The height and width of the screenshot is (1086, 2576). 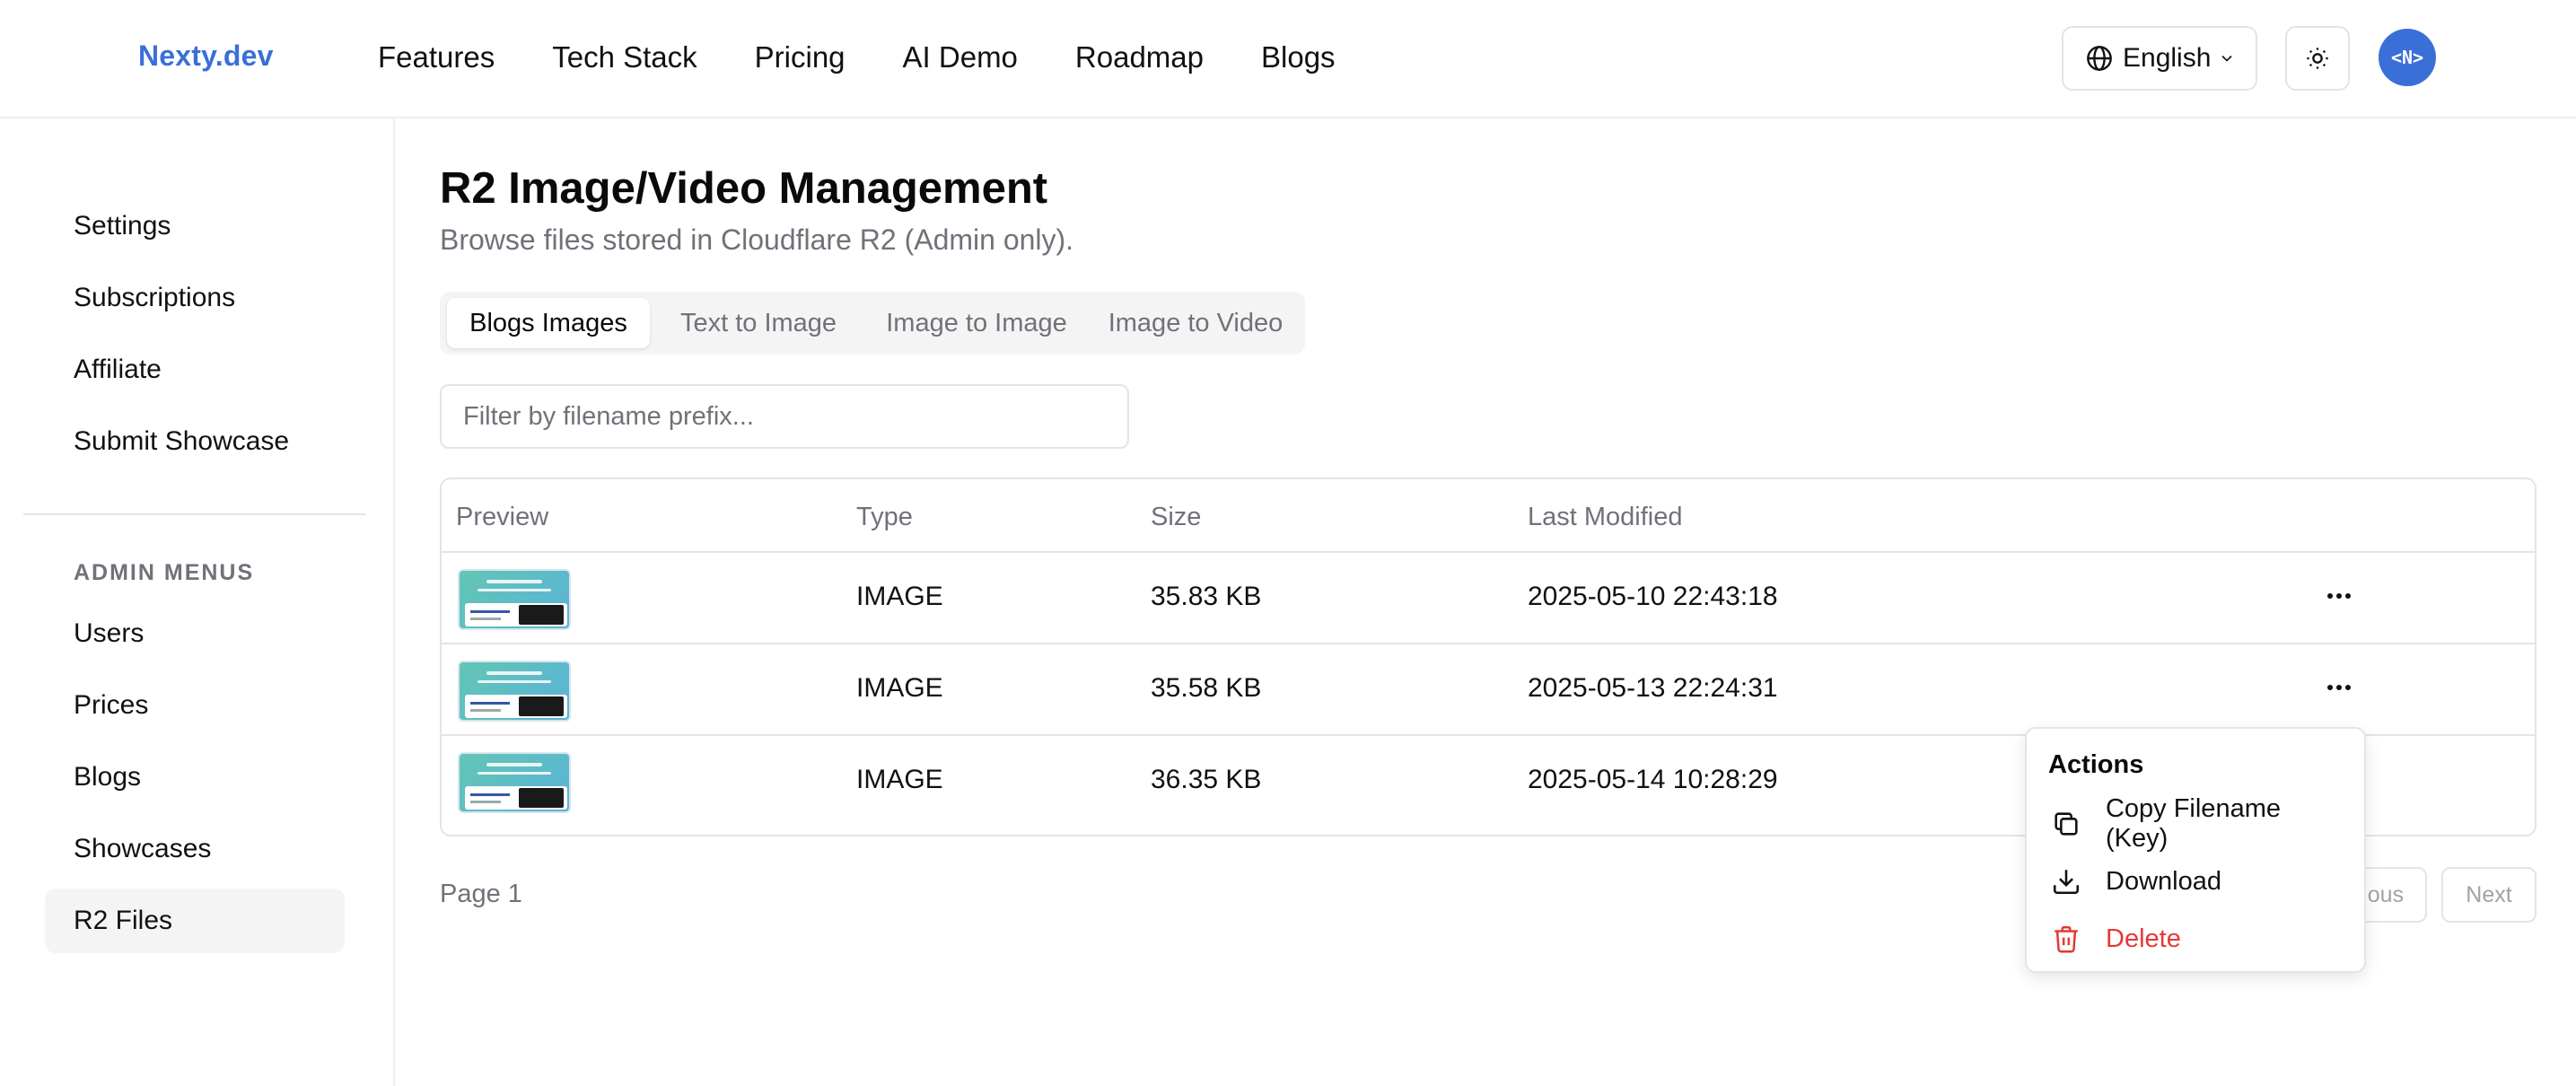 I want to click on sun-icon, so click(x=2317, y=58).